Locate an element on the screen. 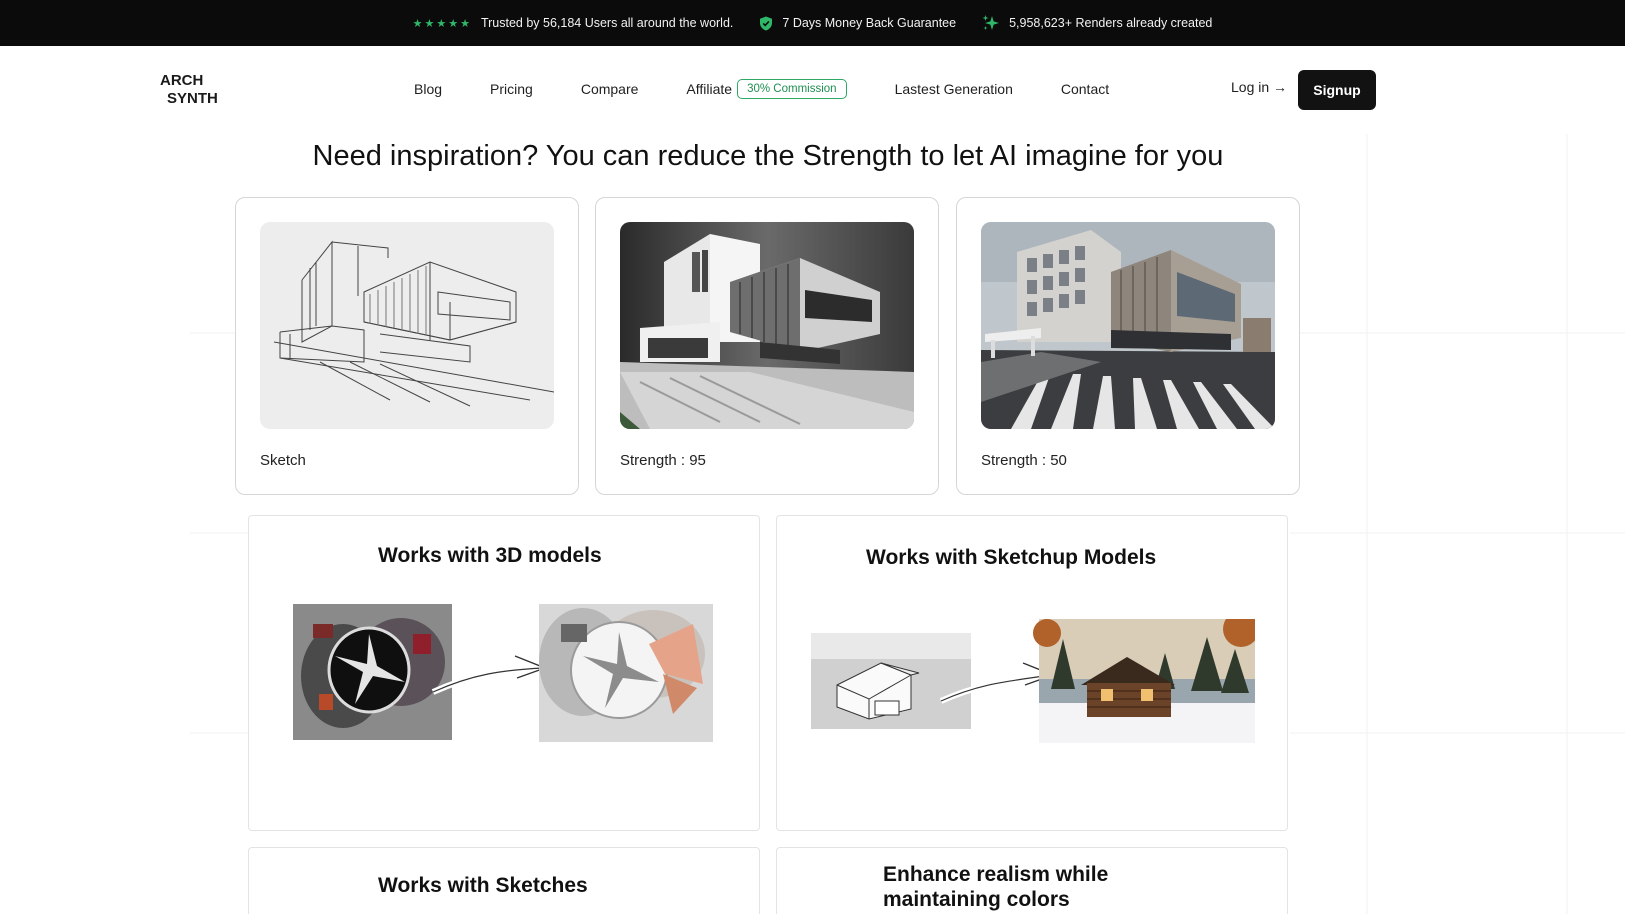 The height and width of the screenshot is (914, 1625). sketchup-model-comparison-image is located at coordinates (1033, 681).